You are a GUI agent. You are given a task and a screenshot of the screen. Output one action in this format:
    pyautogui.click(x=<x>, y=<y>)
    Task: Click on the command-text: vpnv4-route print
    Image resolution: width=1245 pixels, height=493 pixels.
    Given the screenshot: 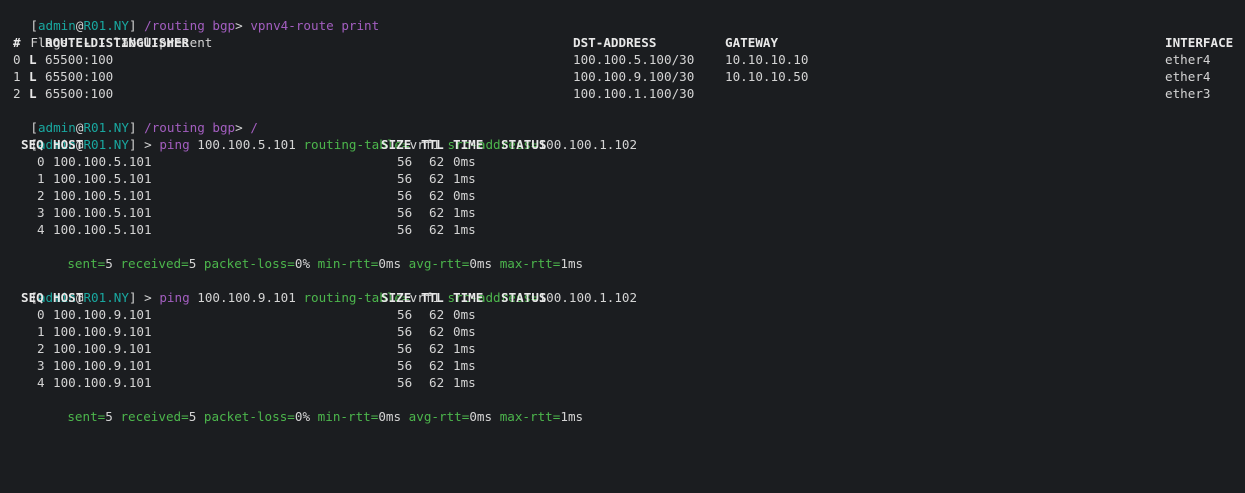 What is the action you would take?
    pyautogui.click(x=315, y=25)
    